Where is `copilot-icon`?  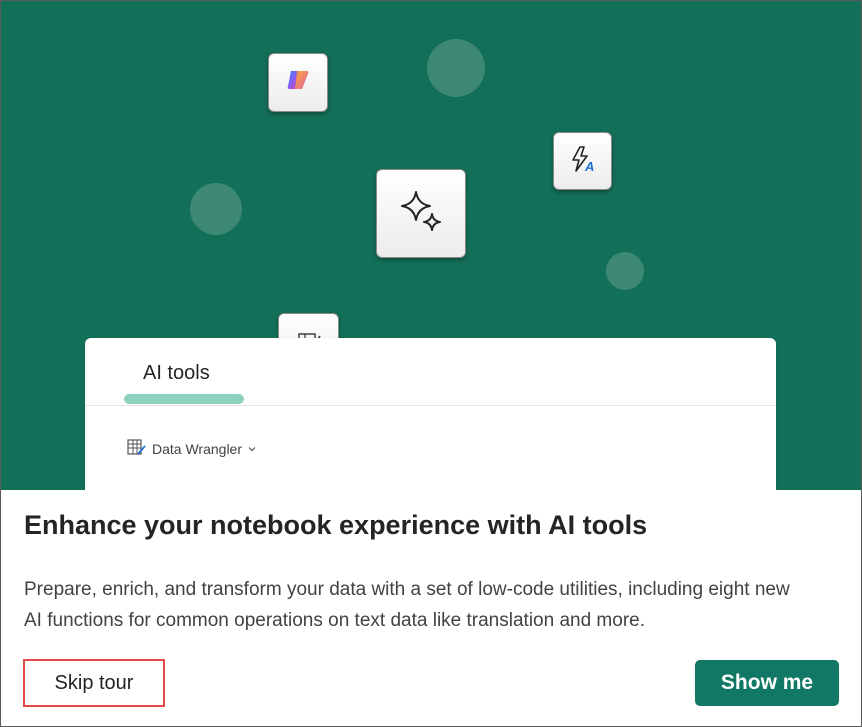 copilot-icon is located at coordinates (298, 82).